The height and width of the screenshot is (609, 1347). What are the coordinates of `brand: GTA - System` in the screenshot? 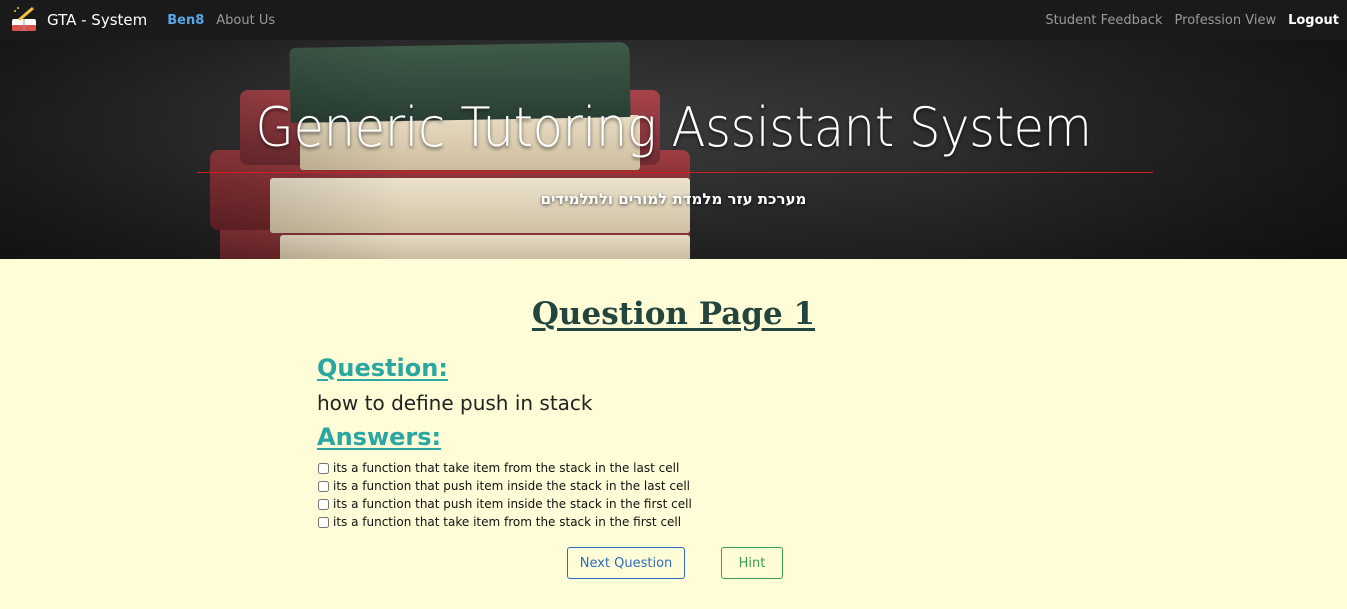 It's located at (78, 20).